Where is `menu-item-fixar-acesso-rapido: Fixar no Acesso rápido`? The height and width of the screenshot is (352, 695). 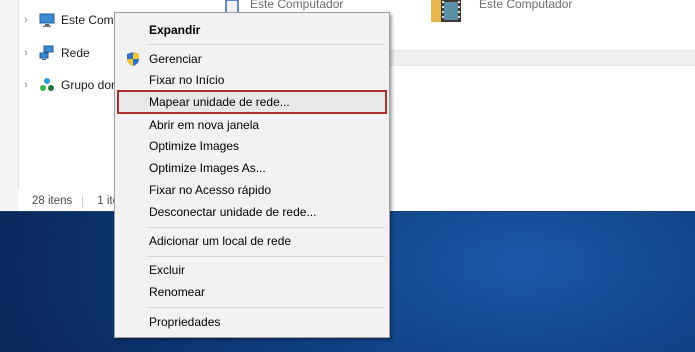 menu-item-fixar-acesso-rapido: Fixar no Acesso rápido is located at coordinates (252, 190).